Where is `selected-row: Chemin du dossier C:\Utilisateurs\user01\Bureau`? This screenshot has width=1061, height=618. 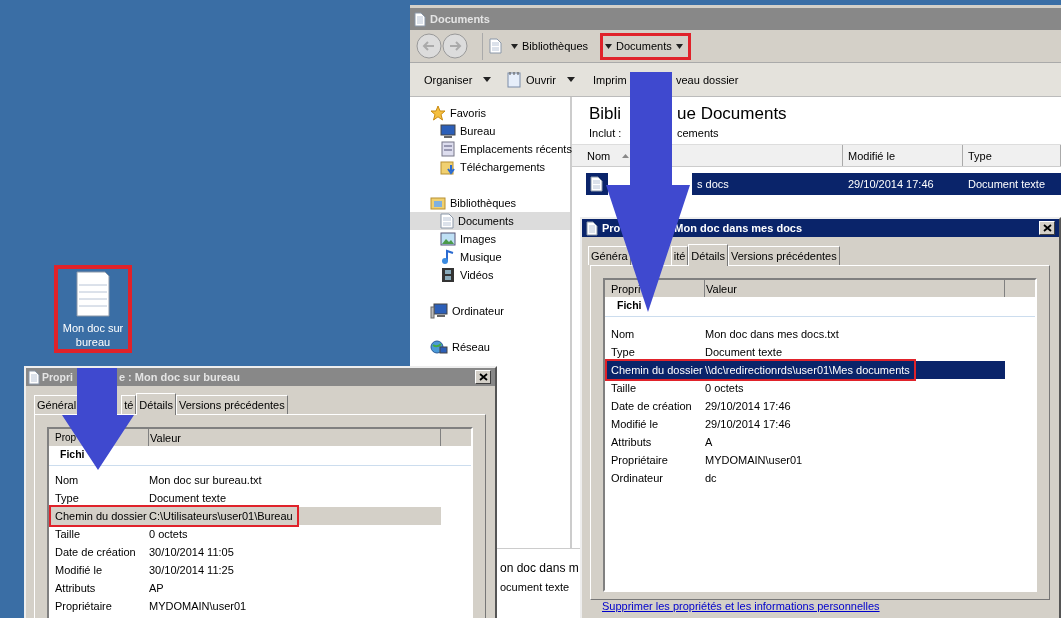
selected-row: Chemin du dossier C:\Utilisateurs\user01\Bureau is located at coordinates (245, 516).